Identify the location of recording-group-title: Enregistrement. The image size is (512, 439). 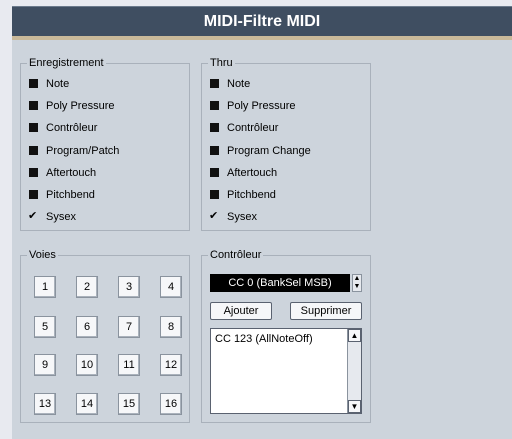
(66, 63).